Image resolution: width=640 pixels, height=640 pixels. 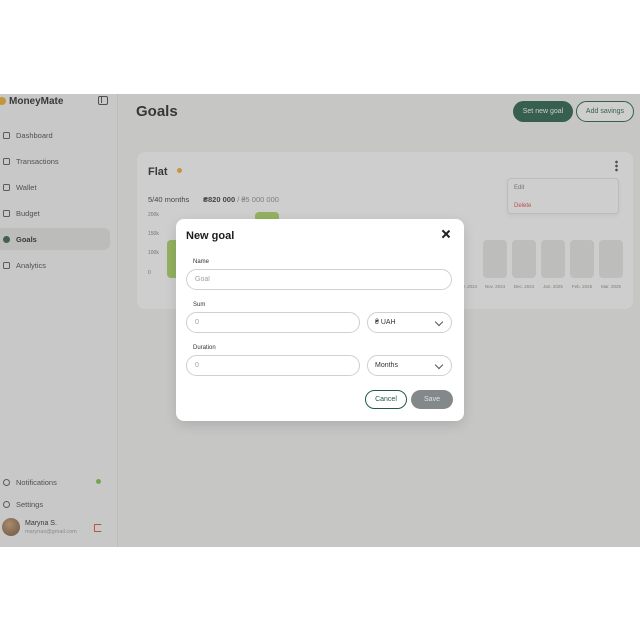 I want to click on close-icon, so click(x=446, y=234).